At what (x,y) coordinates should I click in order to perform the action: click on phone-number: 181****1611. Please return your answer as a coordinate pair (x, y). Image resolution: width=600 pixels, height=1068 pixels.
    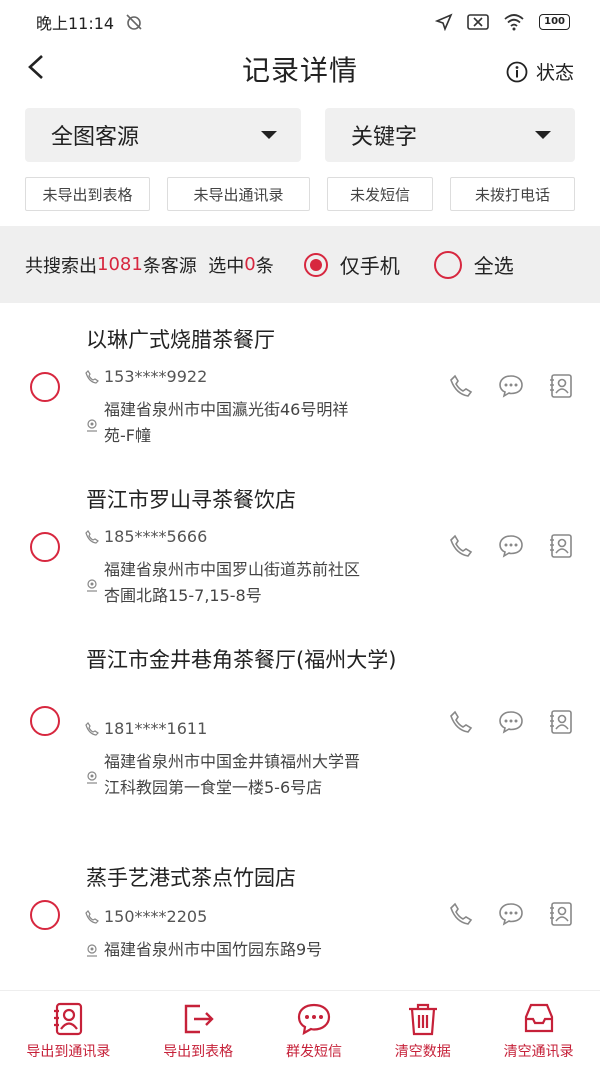
    Looking at the image, I should click on (156, 728).